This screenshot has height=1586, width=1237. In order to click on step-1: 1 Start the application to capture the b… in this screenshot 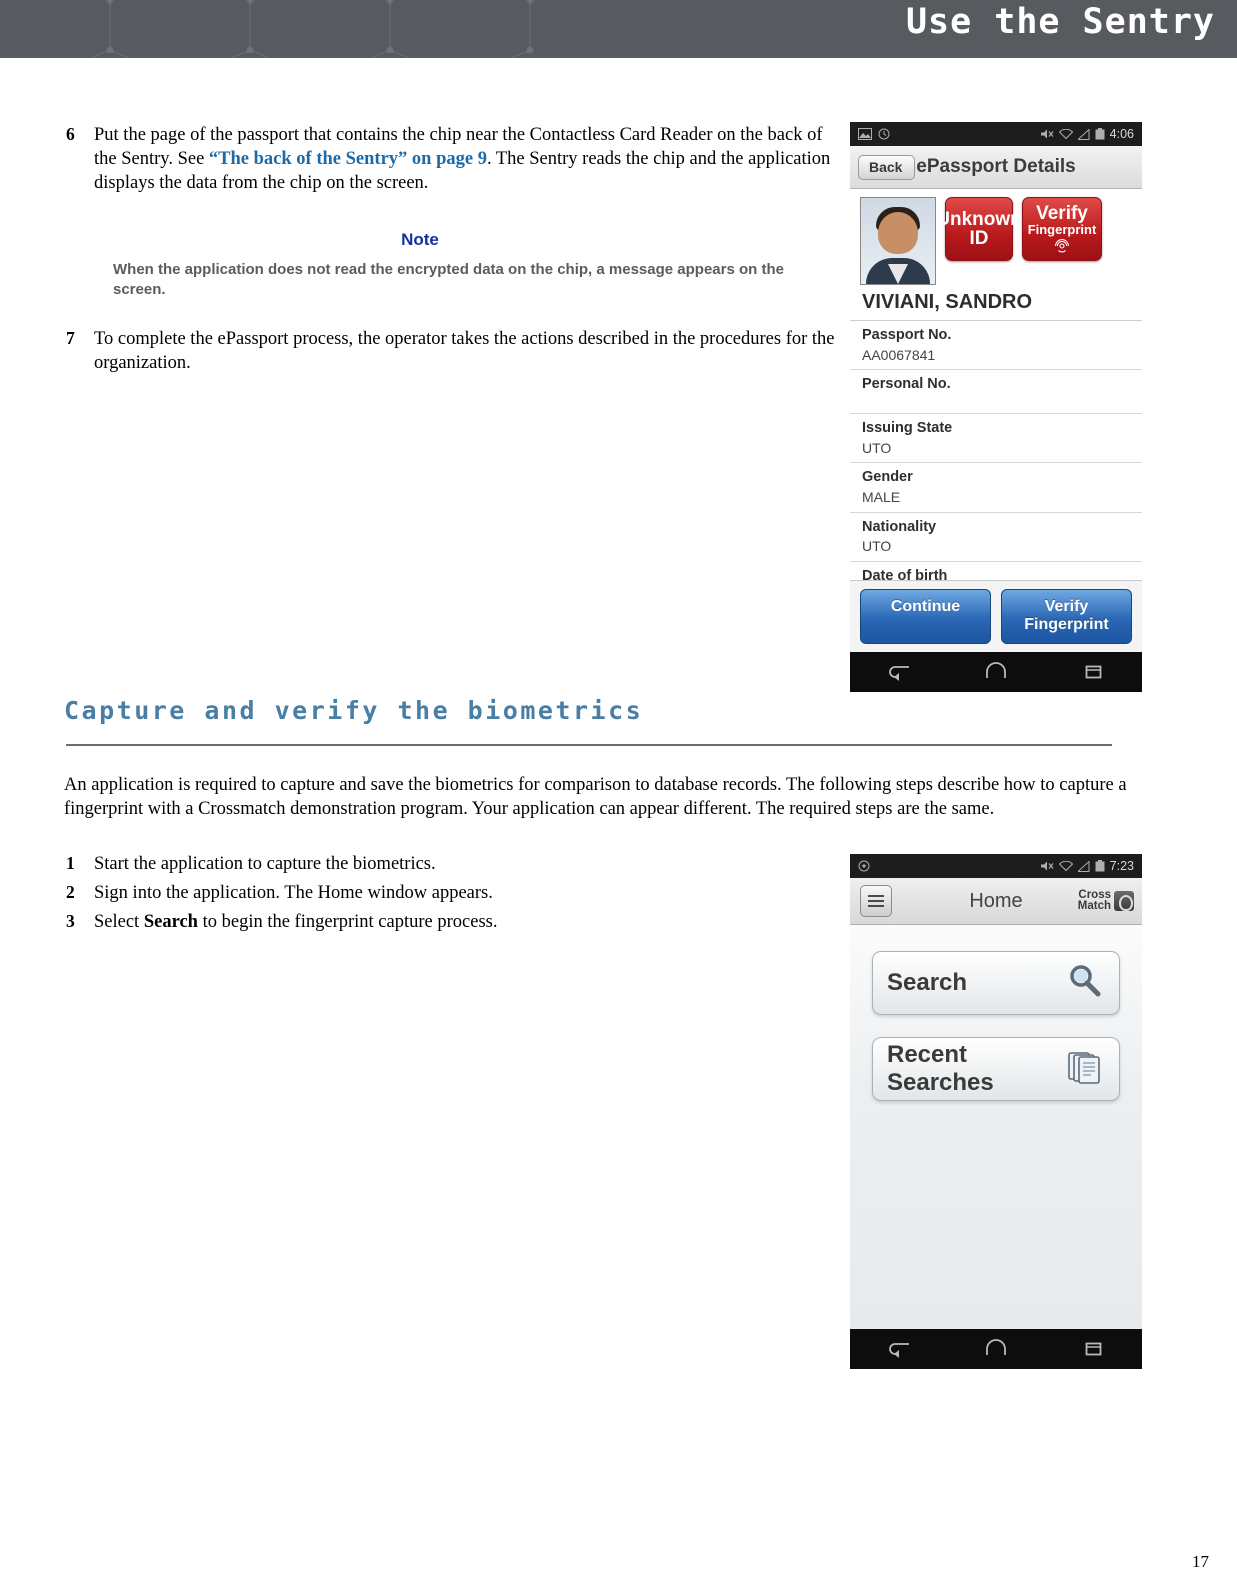, I will do `click(412, 865)`.